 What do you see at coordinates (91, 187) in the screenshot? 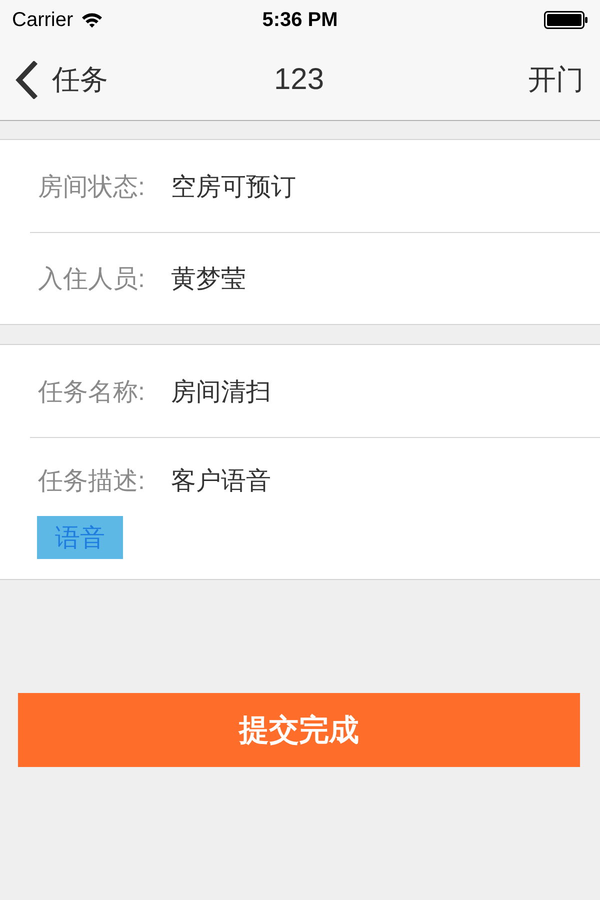
I see `field-label: 房间状态:` at bounding box center [91, 187].